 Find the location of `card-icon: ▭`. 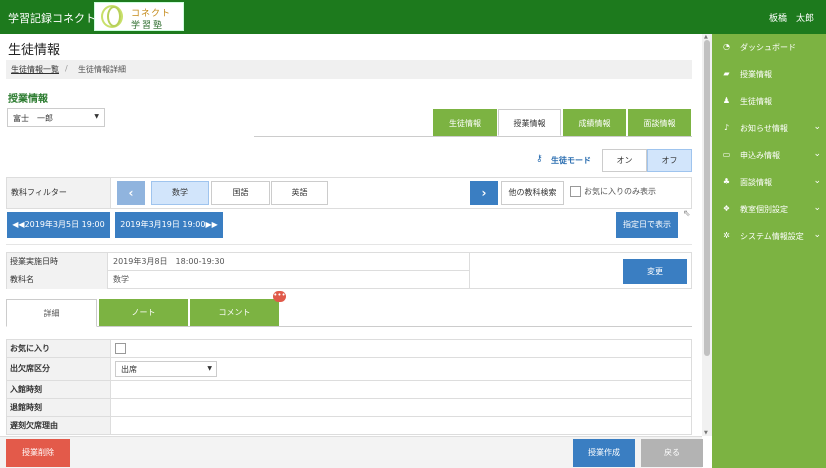

card-icon: ▭ is located at coordinates (726, 154).